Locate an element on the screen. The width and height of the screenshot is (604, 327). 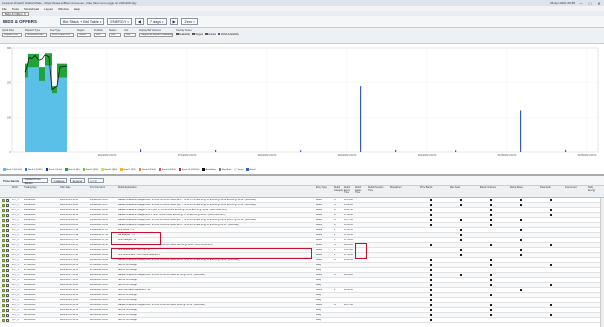
trading-day-cell: 25/04/2021 is located at coordinates (30, 239).